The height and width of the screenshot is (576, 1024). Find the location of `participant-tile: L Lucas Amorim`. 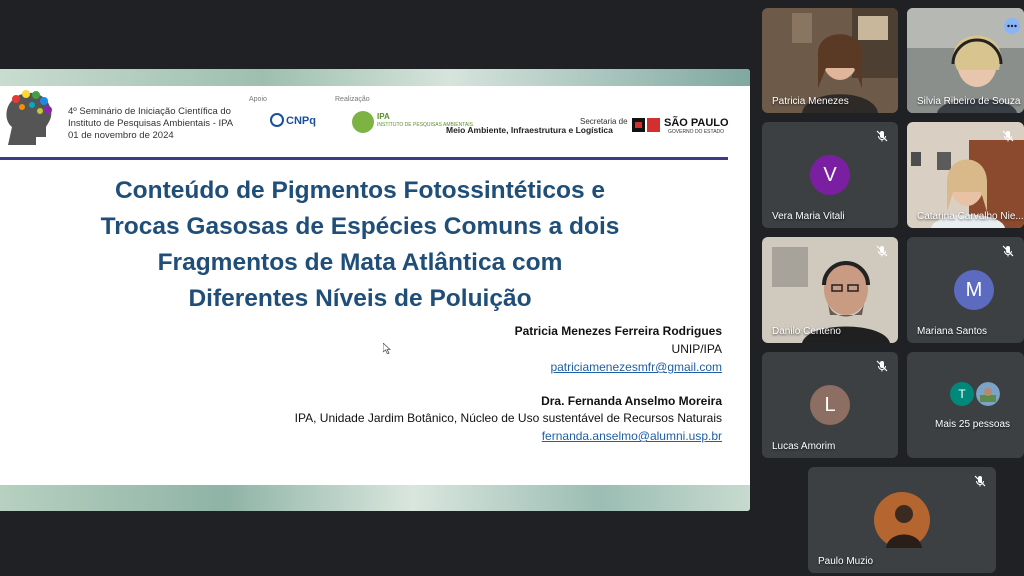

participant-tile: L Lucas Amorim is located at coordinates (830, 405).